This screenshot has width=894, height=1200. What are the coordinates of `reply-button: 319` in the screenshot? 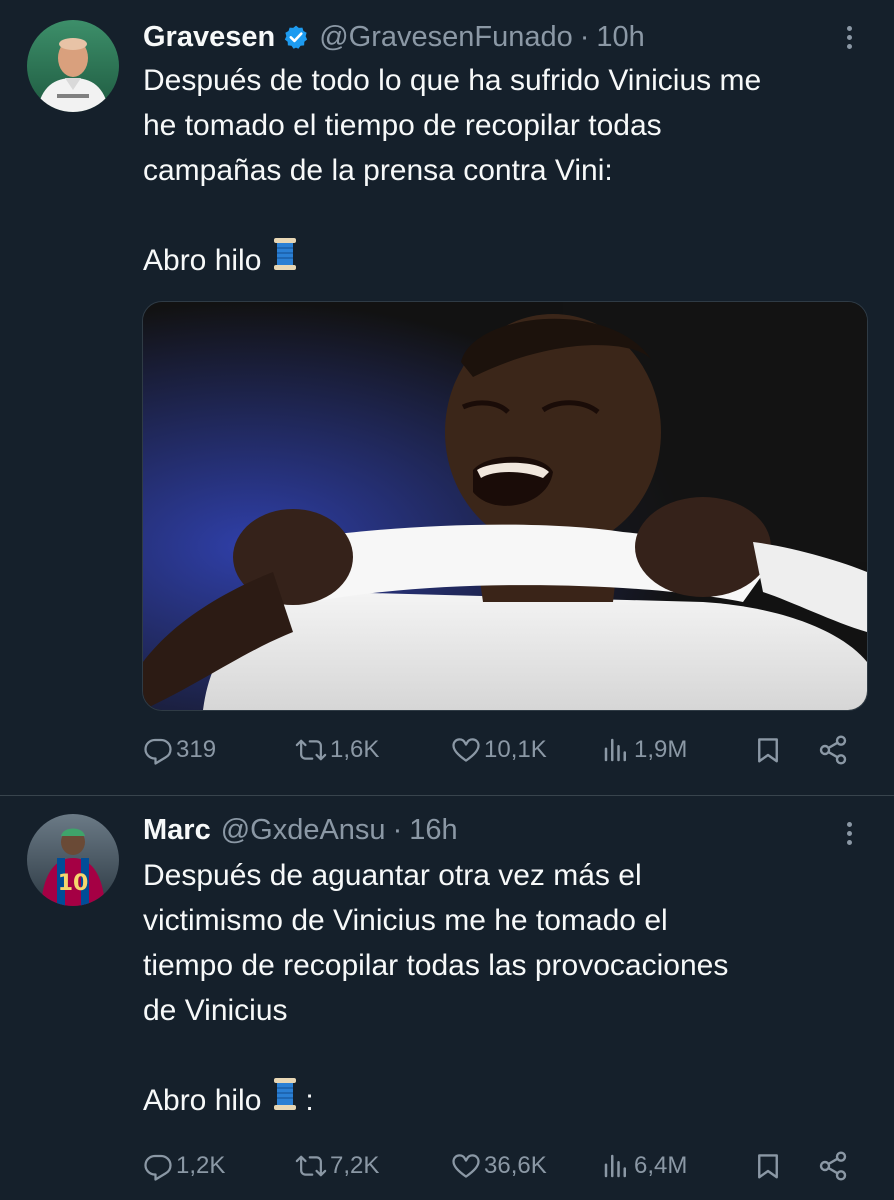 It's located at (179, 750).